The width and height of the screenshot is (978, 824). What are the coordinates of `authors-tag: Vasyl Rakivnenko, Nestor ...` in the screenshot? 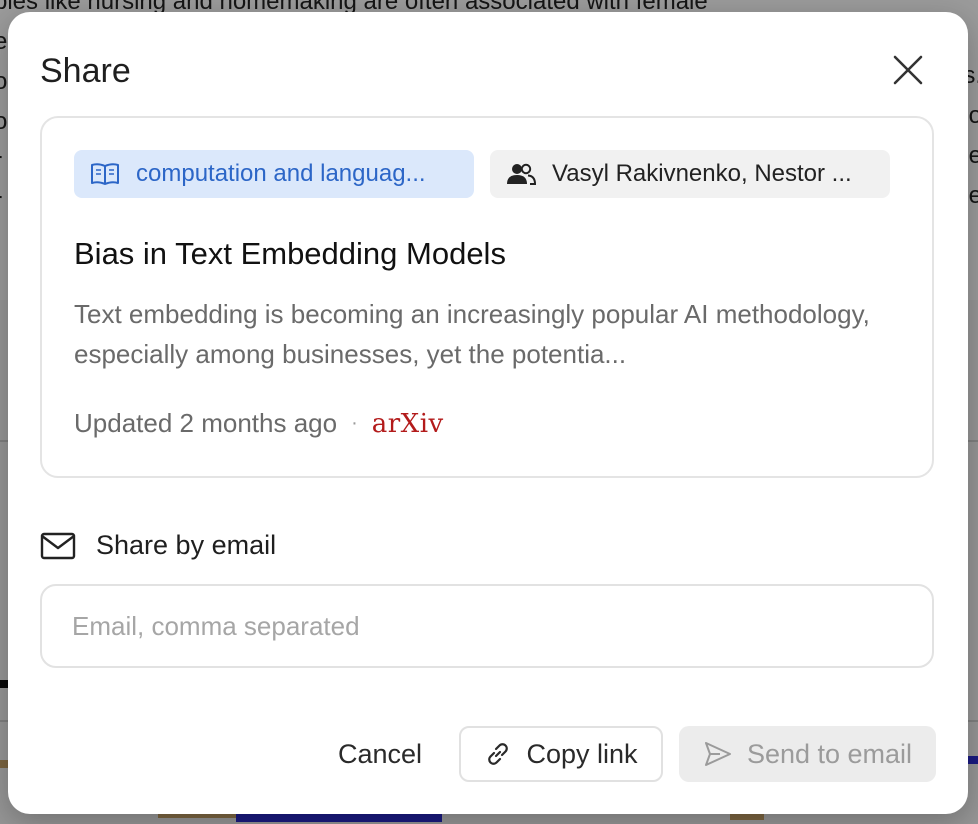 It's located at (690, 174).